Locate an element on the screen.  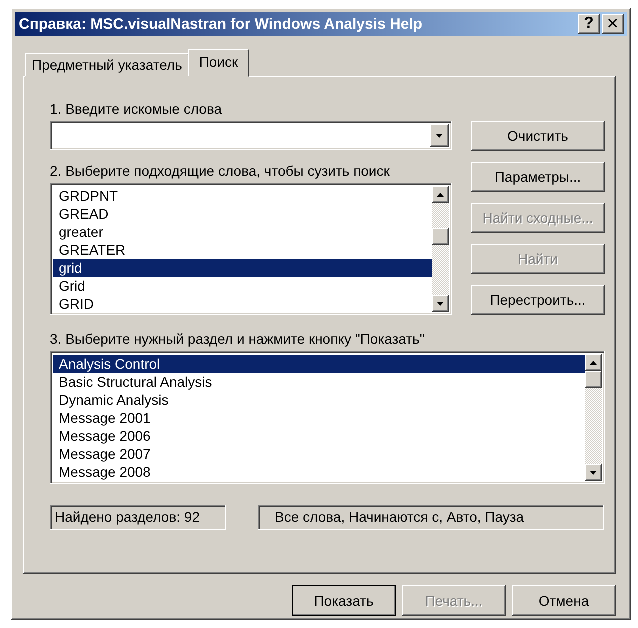
tab: Поиск is located at coordinates (219, 63).